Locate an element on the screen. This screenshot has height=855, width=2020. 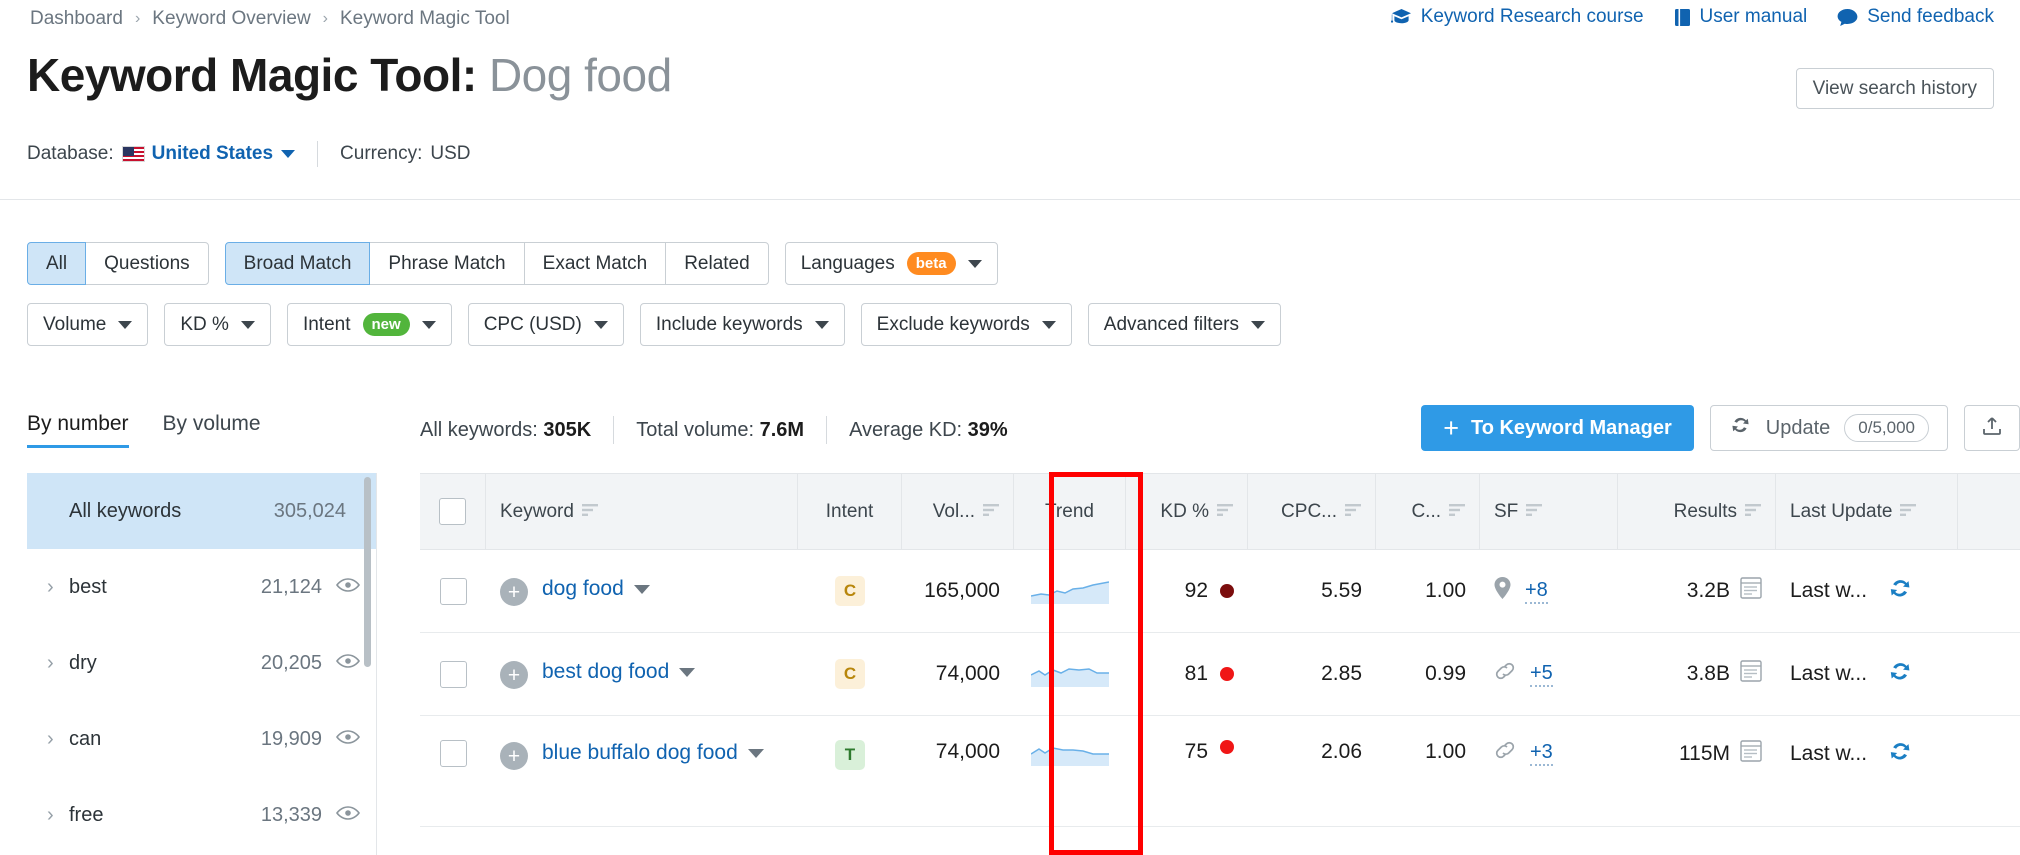
tab-by-volume: By volume is located at coordinates (212, 430).